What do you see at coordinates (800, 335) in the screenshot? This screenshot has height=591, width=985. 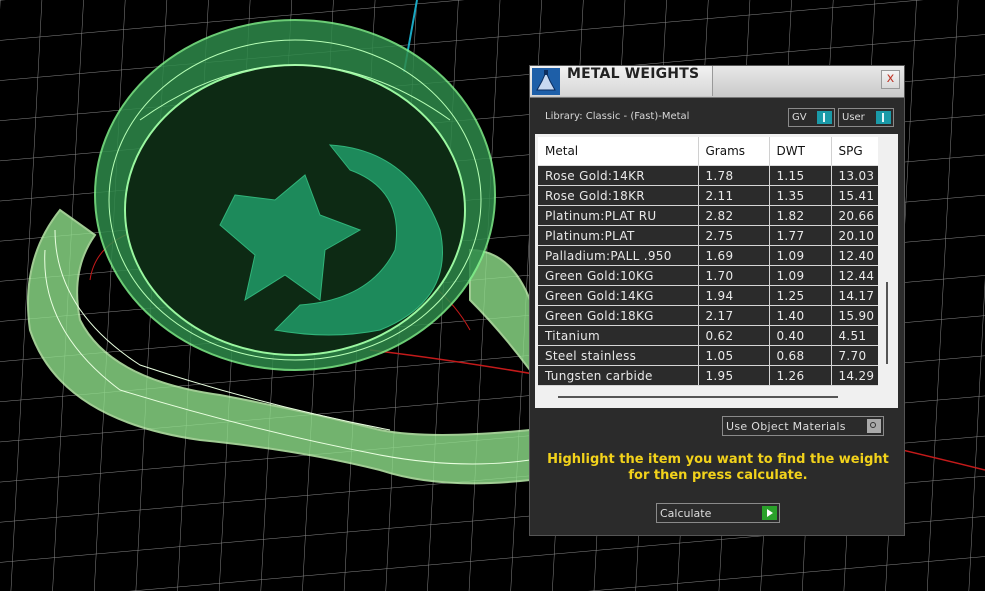 I see `cell-dwt: 0.40` at bounding box center [800, 335].